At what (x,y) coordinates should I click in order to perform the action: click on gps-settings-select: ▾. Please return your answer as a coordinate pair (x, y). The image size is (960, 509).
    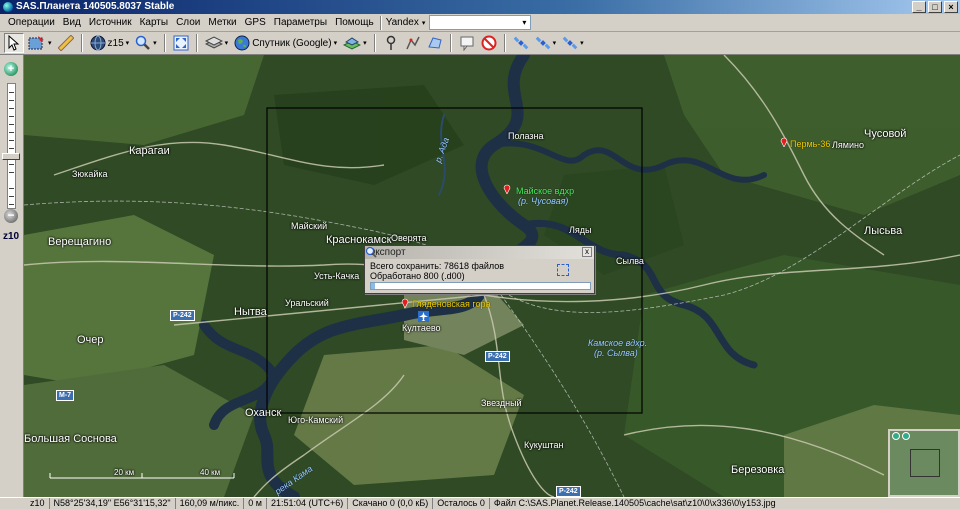
    Looking at the image, I should click on (573, 43).